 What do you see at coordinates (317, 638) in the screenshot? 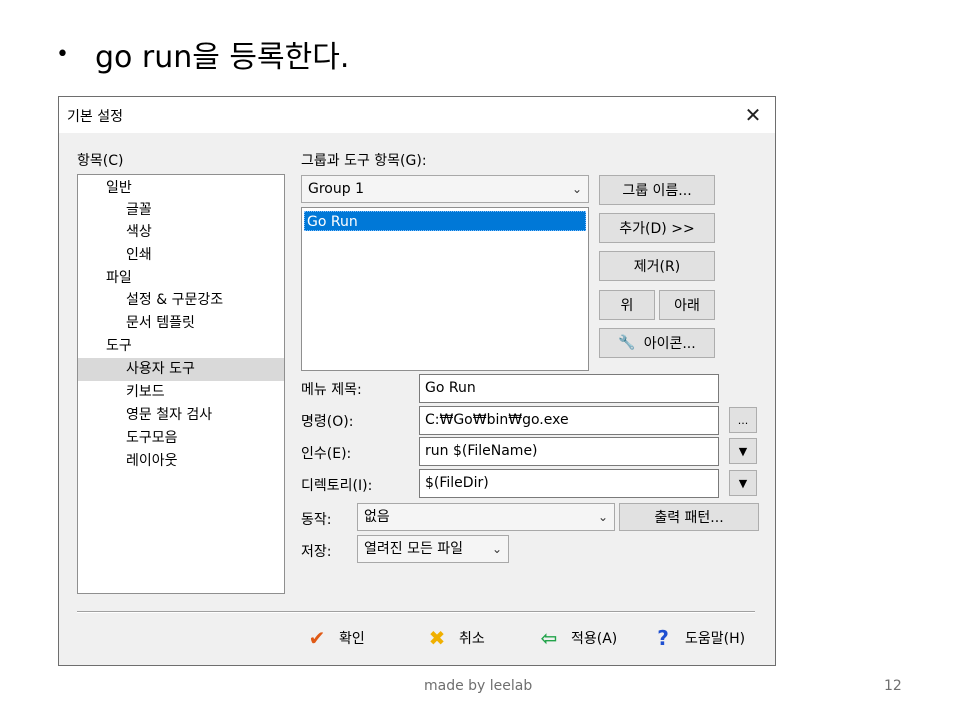
I see `check-icon: ✔` at bounding box center [317, 638].